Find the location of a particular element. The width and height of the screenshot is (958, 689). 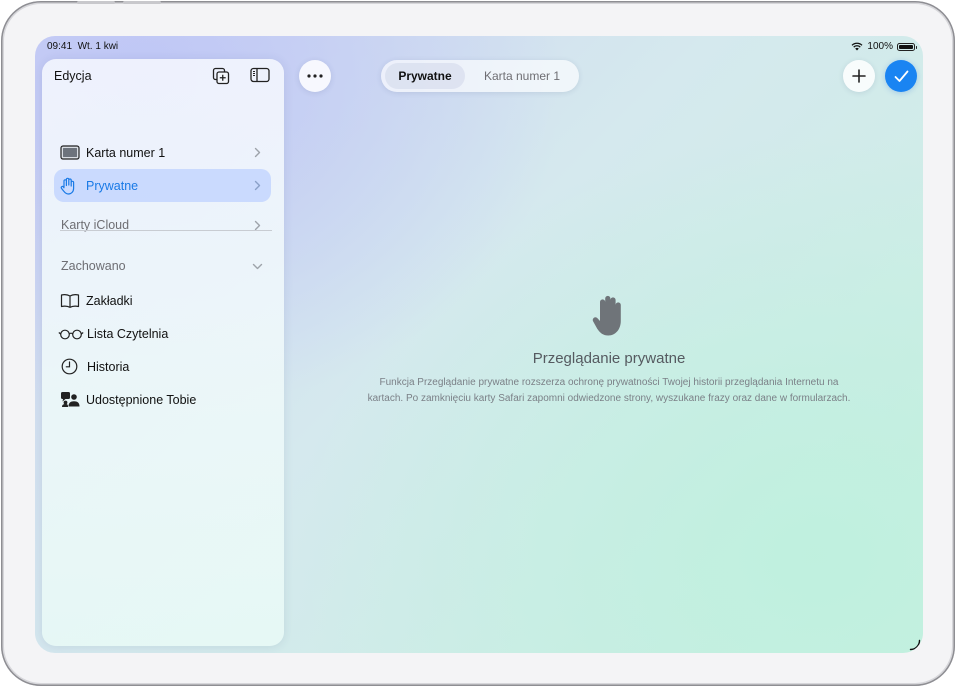

empty-state-title: Przeglądanie prywatne is located at coordinates (609, 358).